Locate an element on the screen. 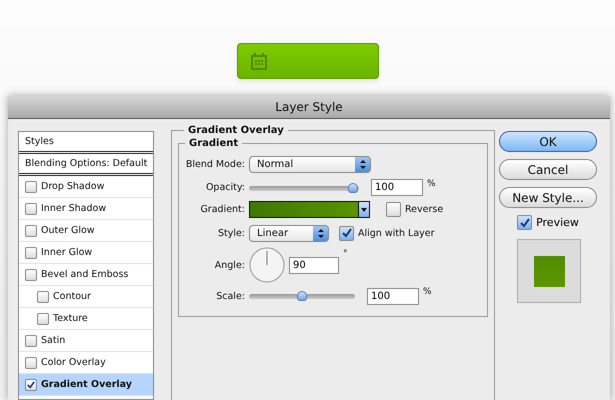 This screenshot has height=400, width=615. angle-dial is located at coordinates (267, 265).